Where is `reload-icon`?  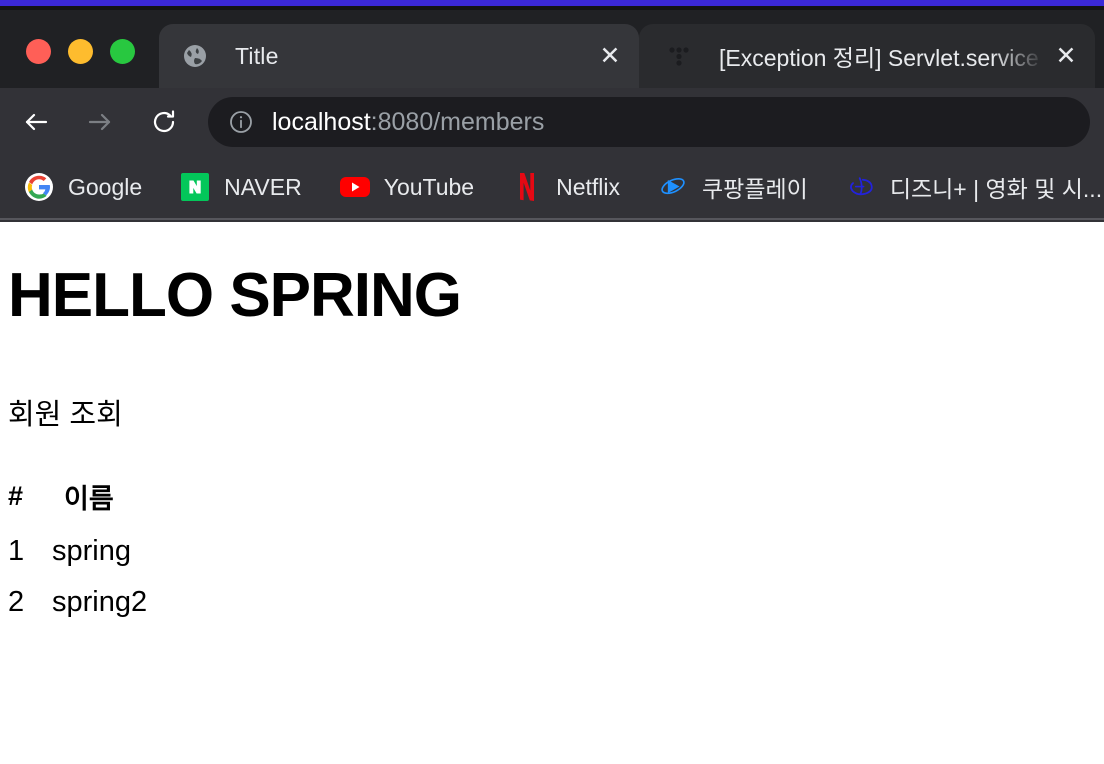 reload-icon is located at coordinates (164, 122).